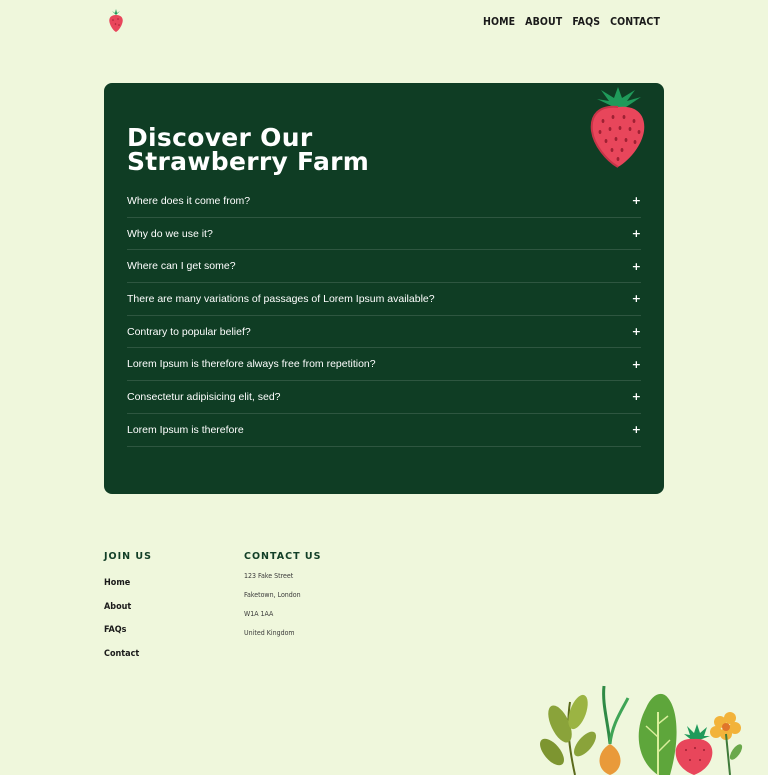  Describe the element at coordinates (170, 233) in the screenshot. I see `faq-question: Why do we use it?` at that location.